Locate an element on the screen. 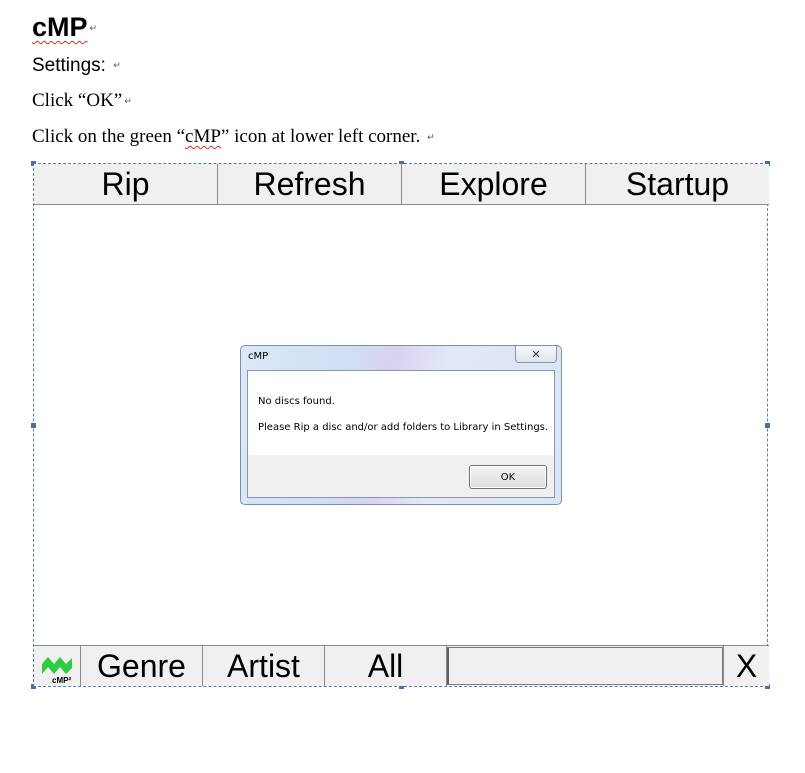  click-ok-line: Click “OK” ↵ is located at coordinates (82, 100).